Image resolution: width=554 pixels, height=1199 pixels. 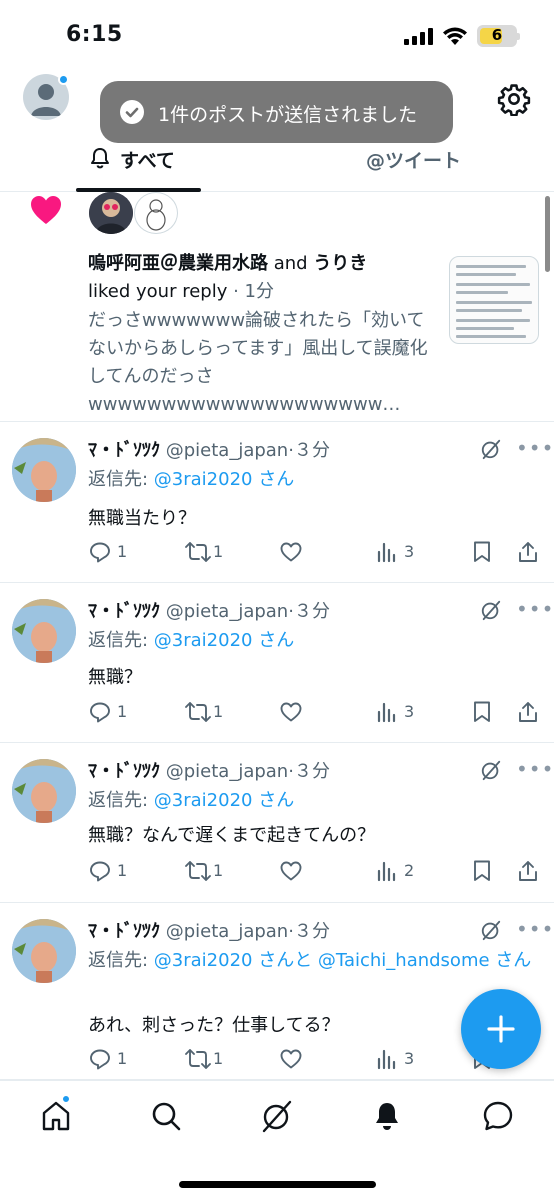 What do you see at coordinates (56, 1116) in the screenshot?
I see `home-icon` at bounding box center [56, 1116].